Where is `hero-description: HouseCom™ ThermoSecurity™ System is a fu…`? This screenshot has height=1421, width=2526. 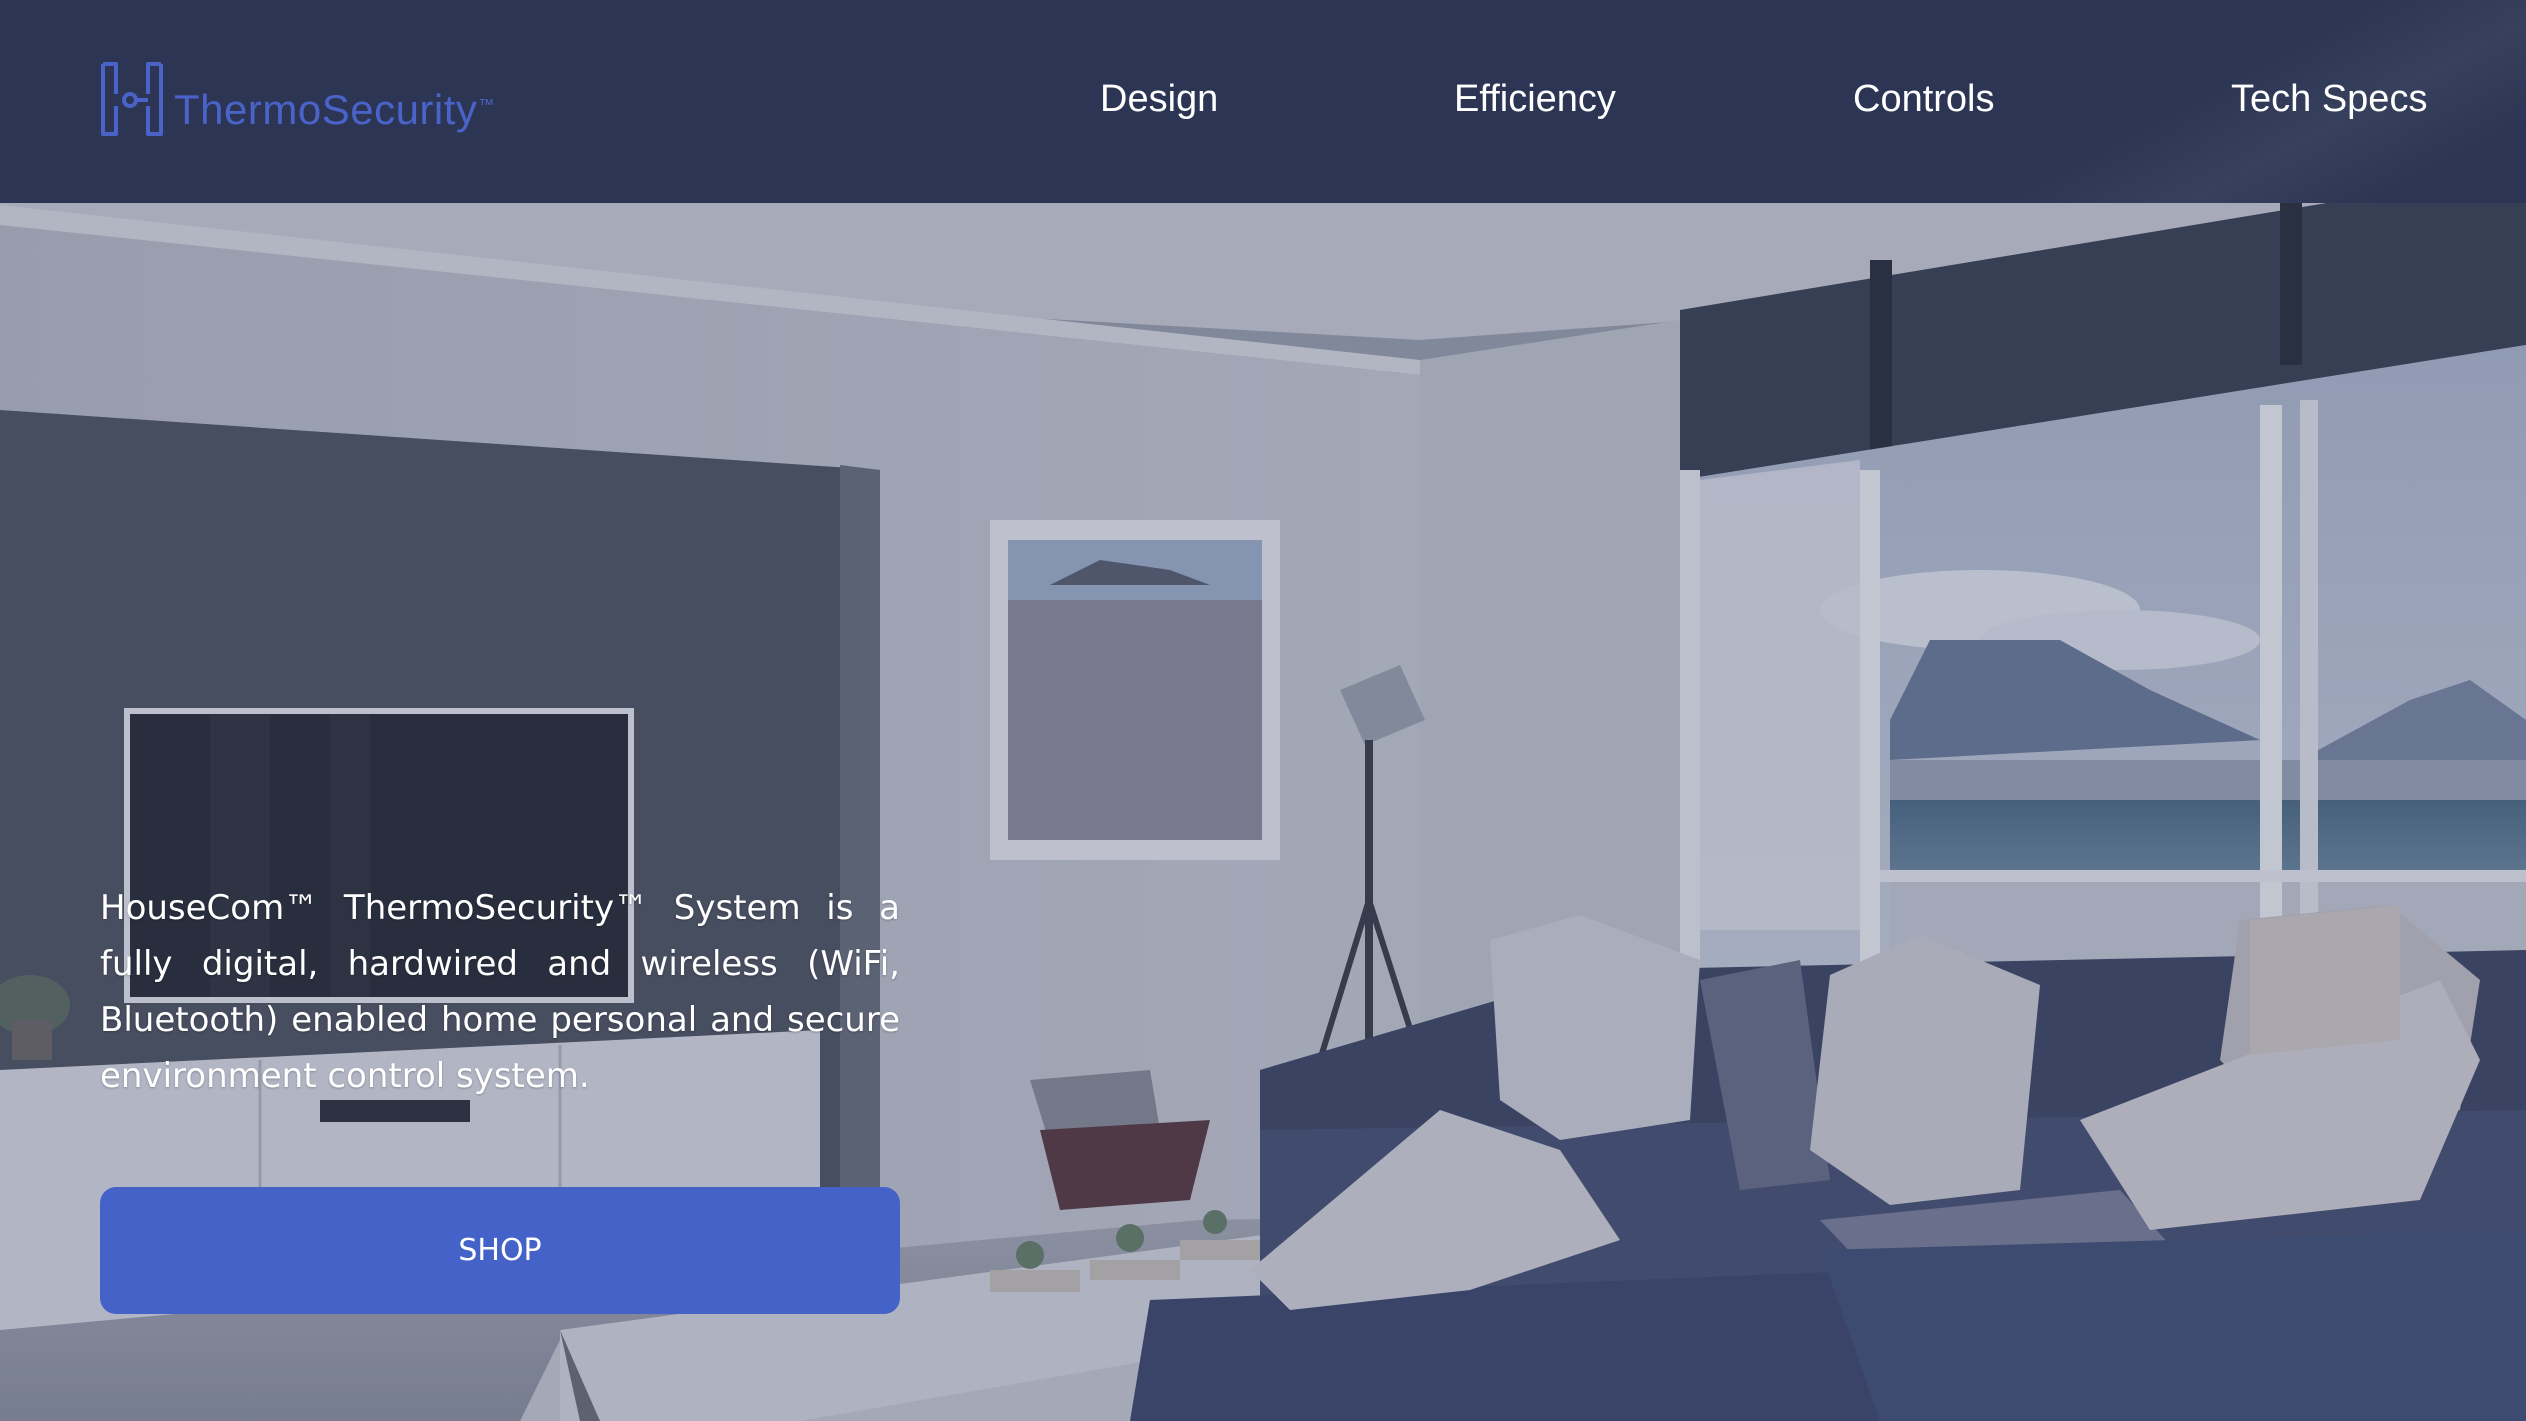
hero-description: HouseCom™ ThermoSecurity™ System is a fu… is located at coordinates (500, 992).